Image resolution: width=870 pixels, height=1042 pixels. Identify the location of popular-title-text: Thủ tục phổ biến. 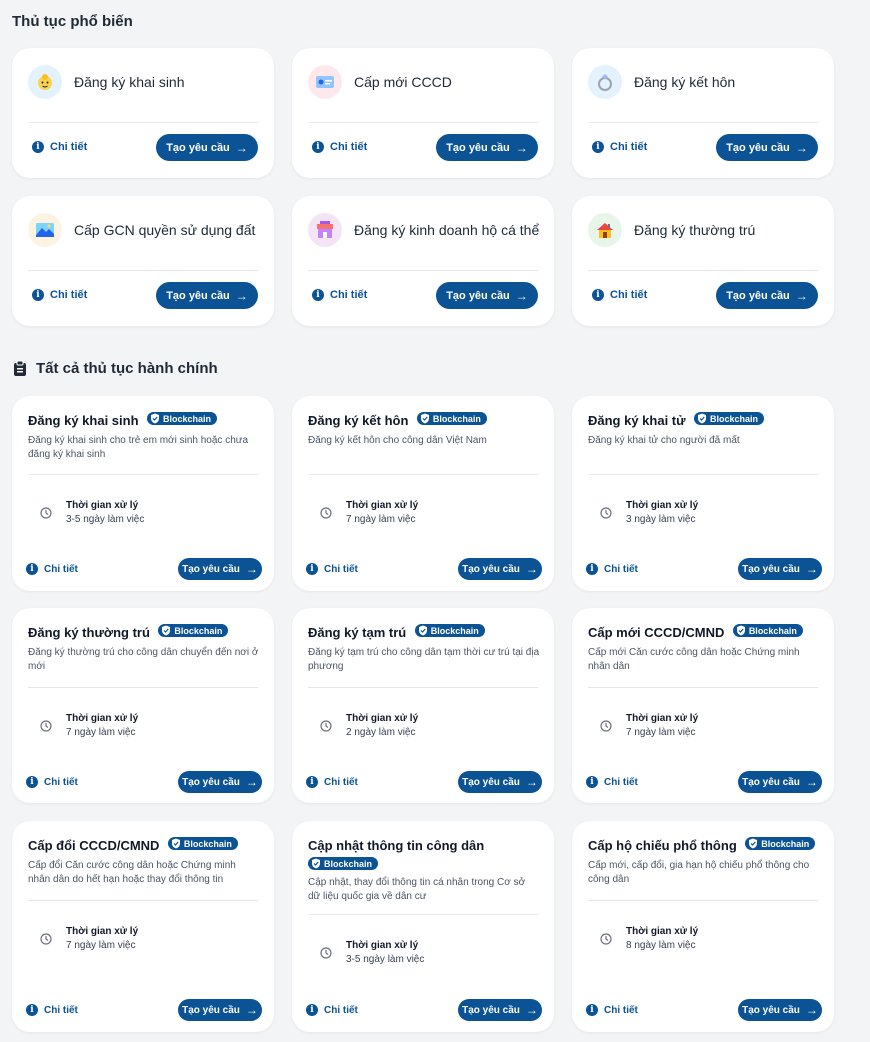
(72, 21).